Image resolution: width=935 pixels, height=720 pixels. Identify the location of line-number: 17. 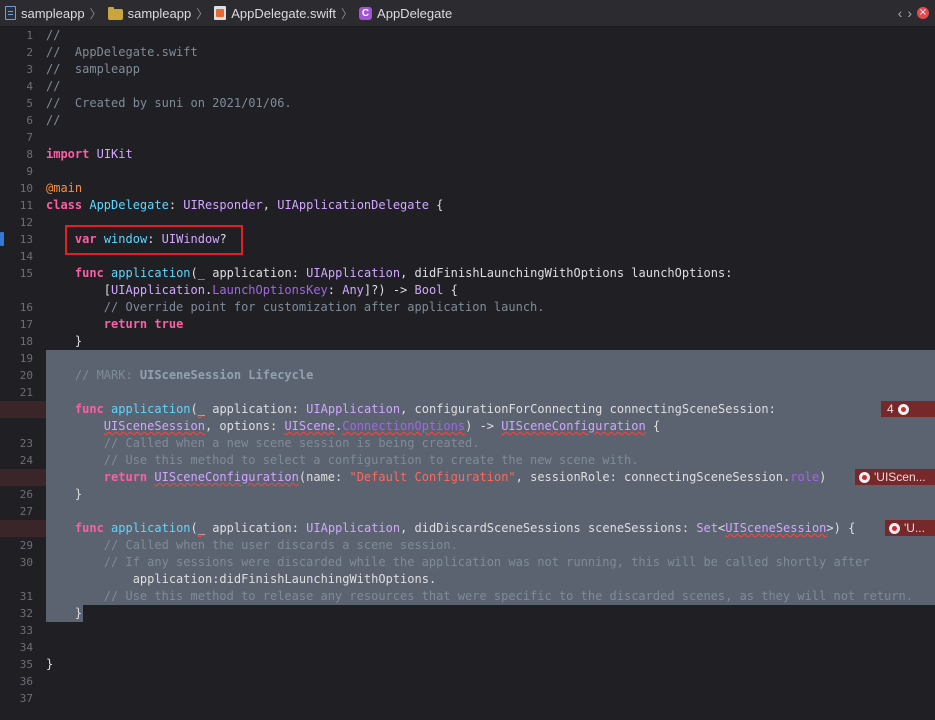
(26, 324).